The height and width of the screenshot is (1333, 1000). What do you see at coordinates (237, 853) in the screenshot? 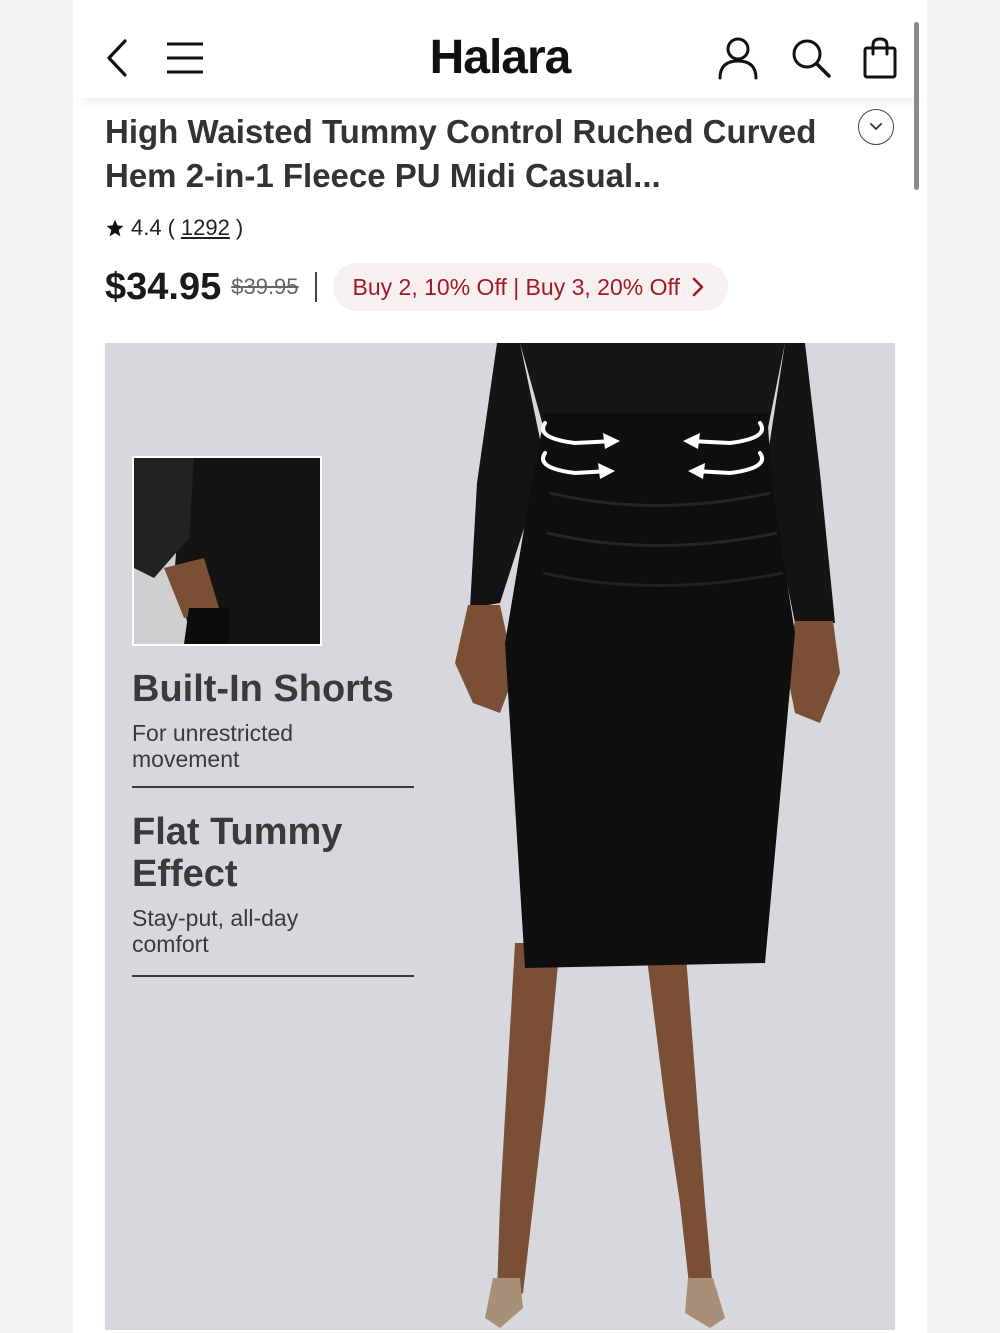
I see `feature-title: Flat Tummy Effect` at bounding box center [237, 853].